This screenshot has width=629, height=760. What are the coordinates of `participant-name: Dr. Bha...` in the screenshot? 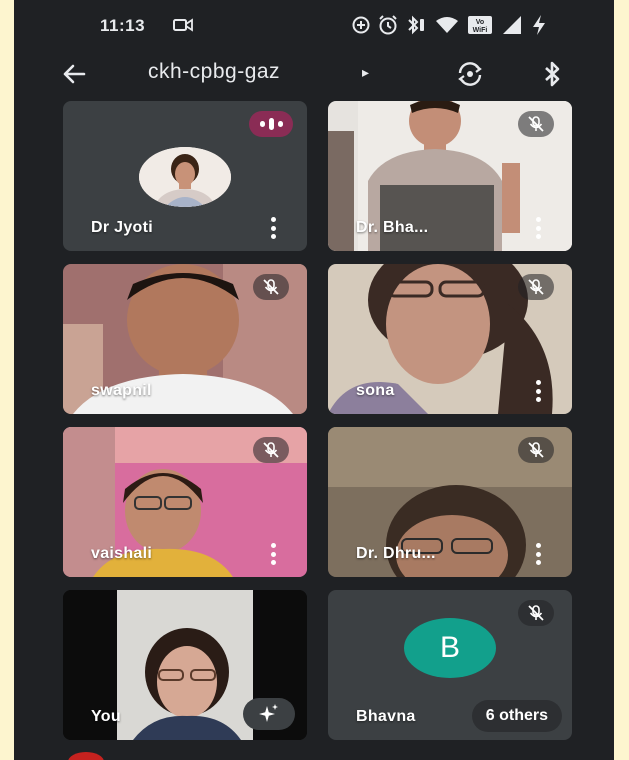 It's located at (392, 227).